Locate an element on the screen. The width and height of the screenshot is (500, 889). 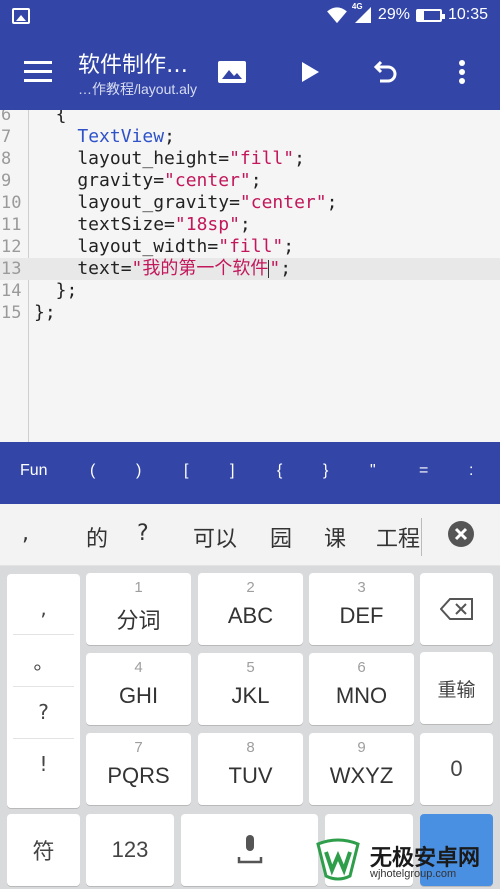
code-text: layout_width="fill"; is located at coordinates (164, 247).